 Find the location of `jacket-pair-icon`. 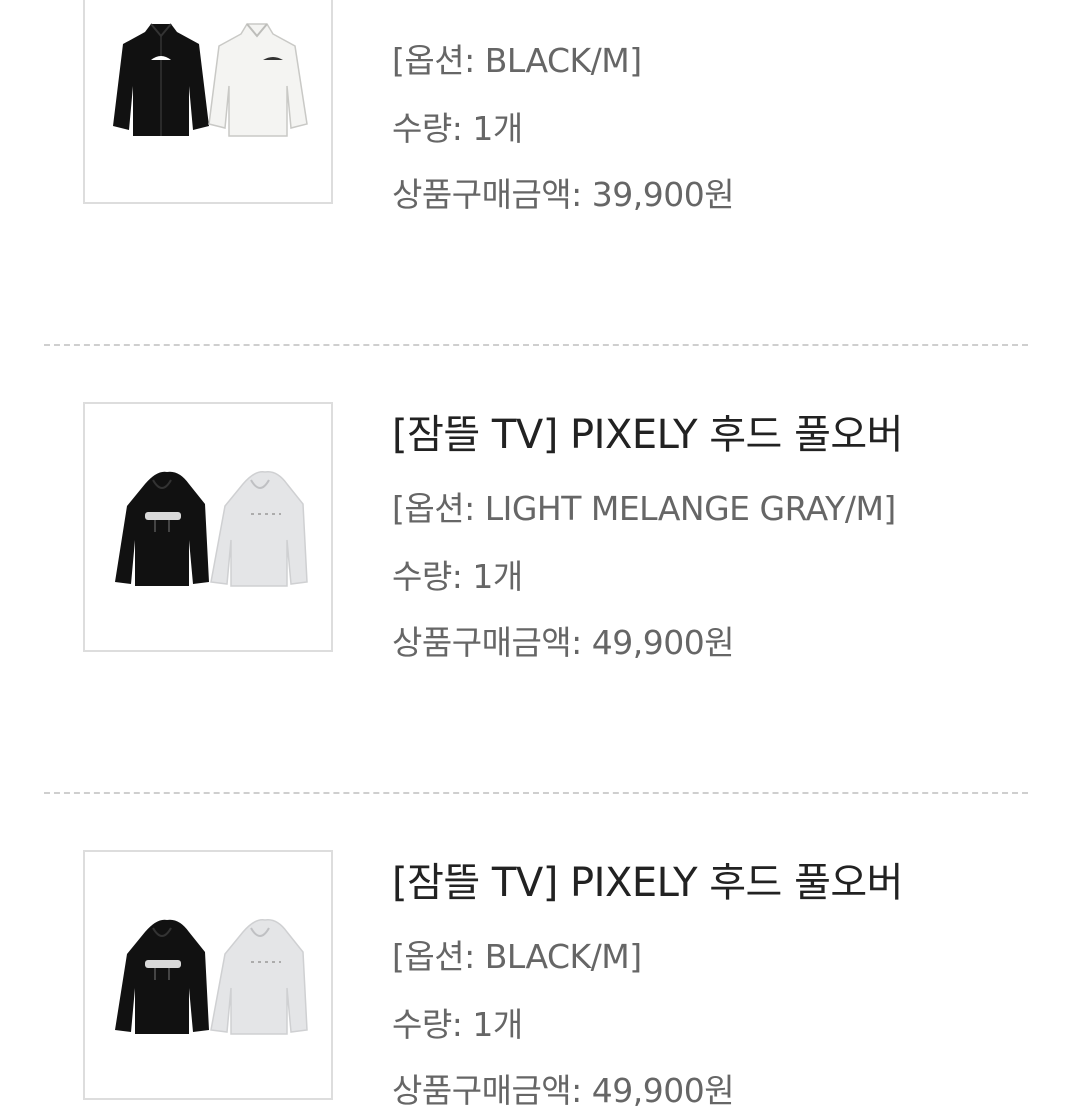

jacket-pair-icon is located at coordinates (210, 80).